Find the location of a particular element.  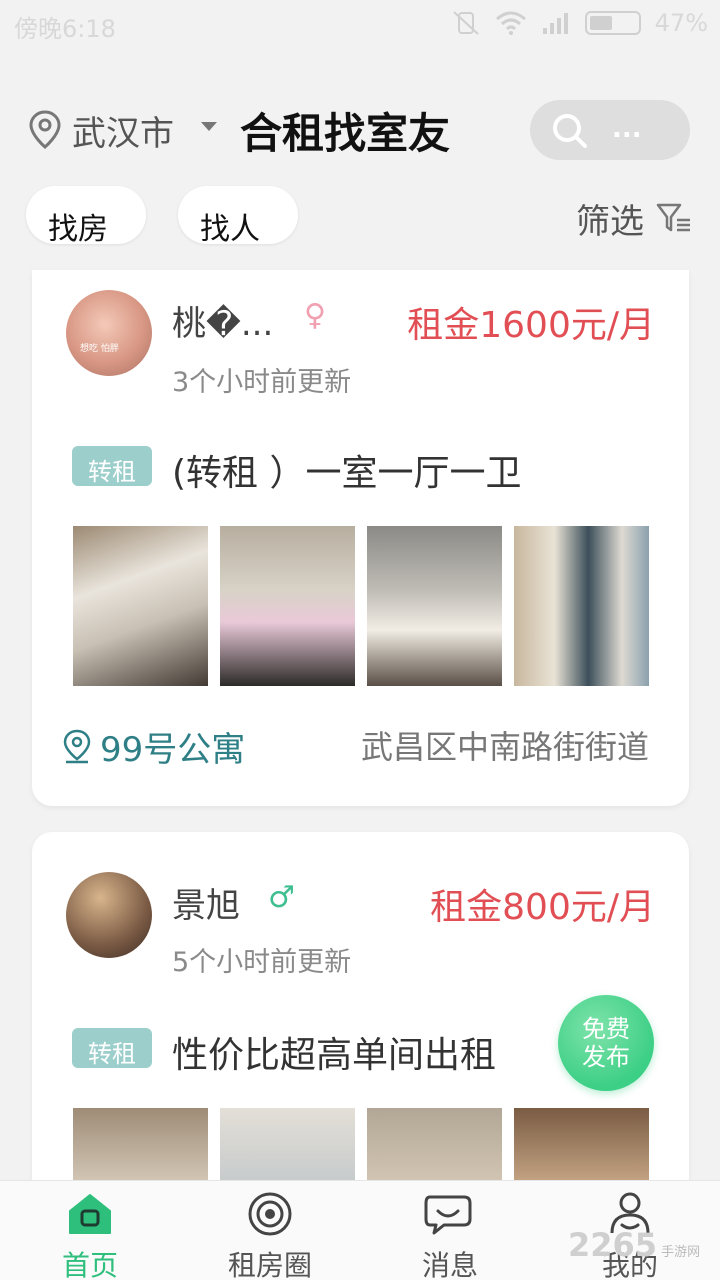

building-name: 99号公寓 is located at coordinates (173, 750).